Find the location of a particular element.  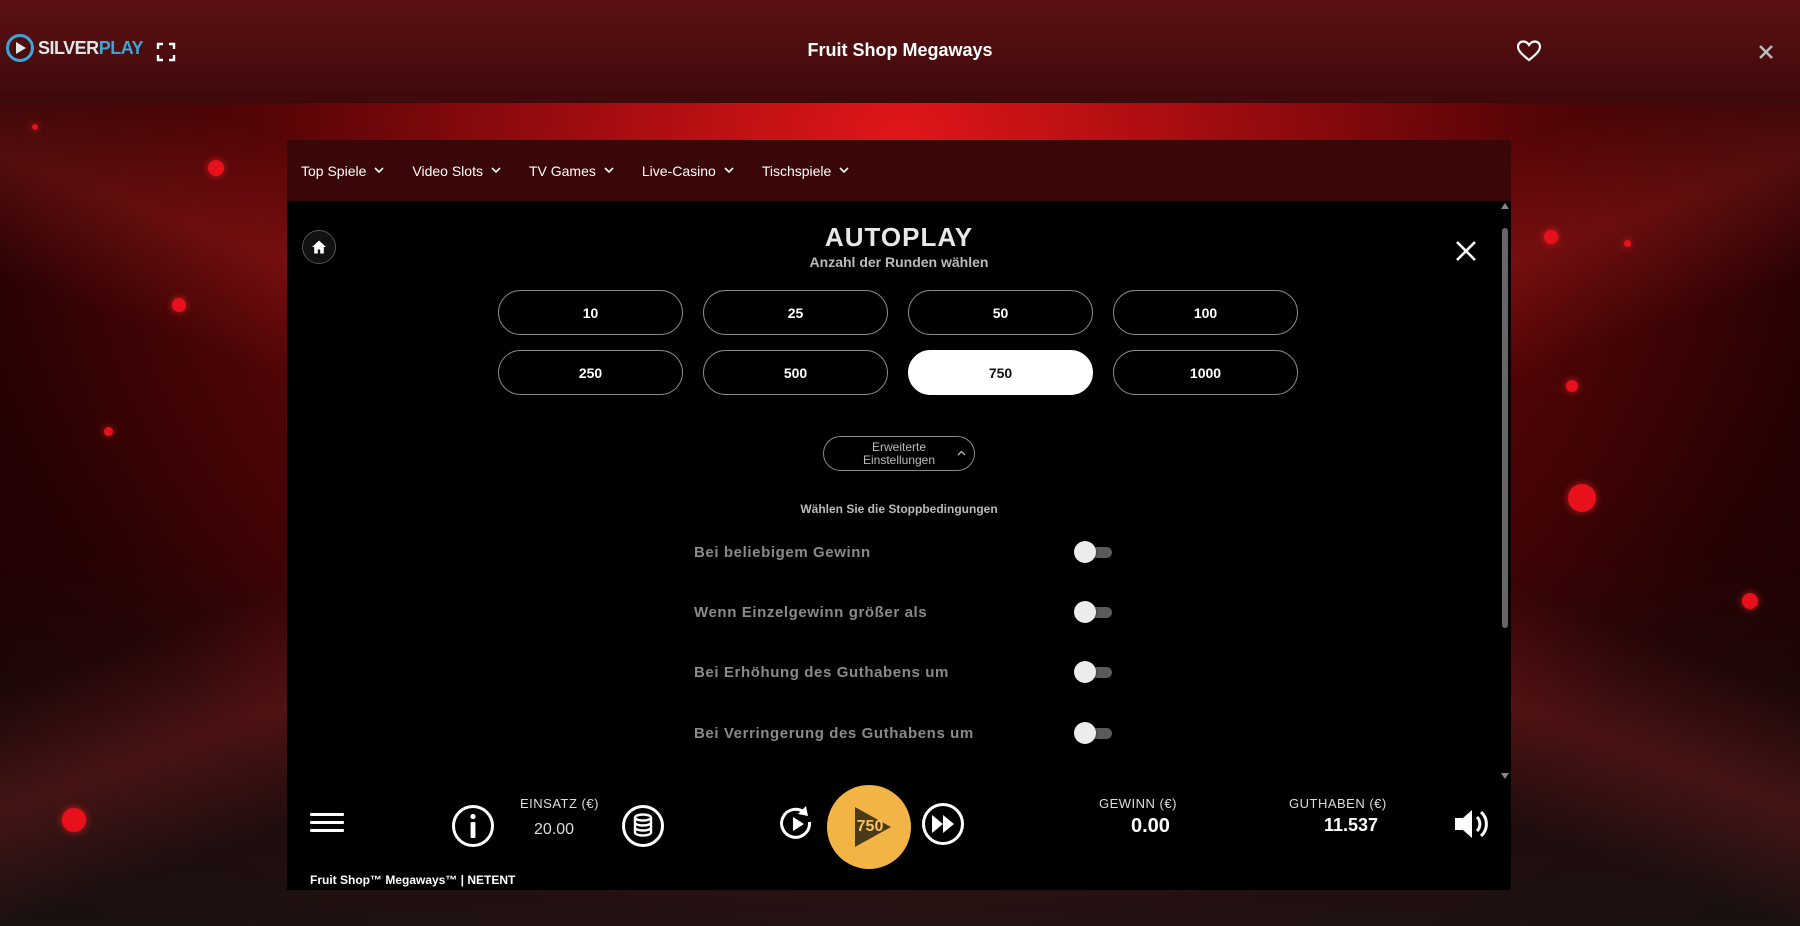

nav-label: Video Slots is located at coordinates (447, 170).